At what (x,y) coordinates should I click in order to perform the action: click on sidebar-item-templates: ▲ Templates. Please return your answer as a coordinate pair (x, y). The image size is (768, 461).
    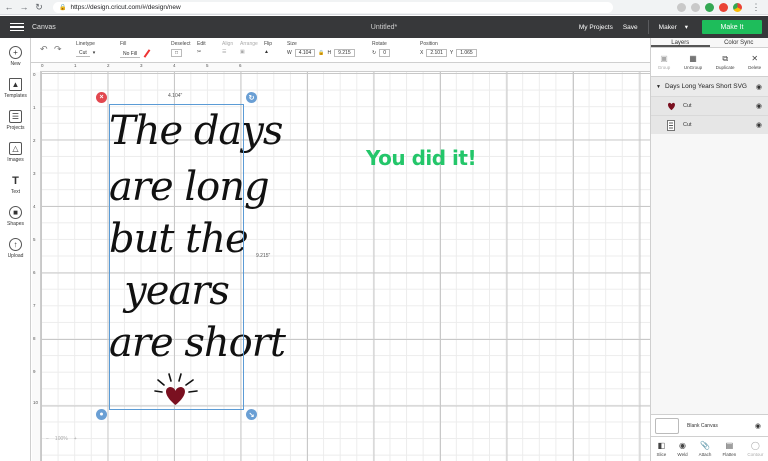
    Looking at the image, I should click on (15, 88).